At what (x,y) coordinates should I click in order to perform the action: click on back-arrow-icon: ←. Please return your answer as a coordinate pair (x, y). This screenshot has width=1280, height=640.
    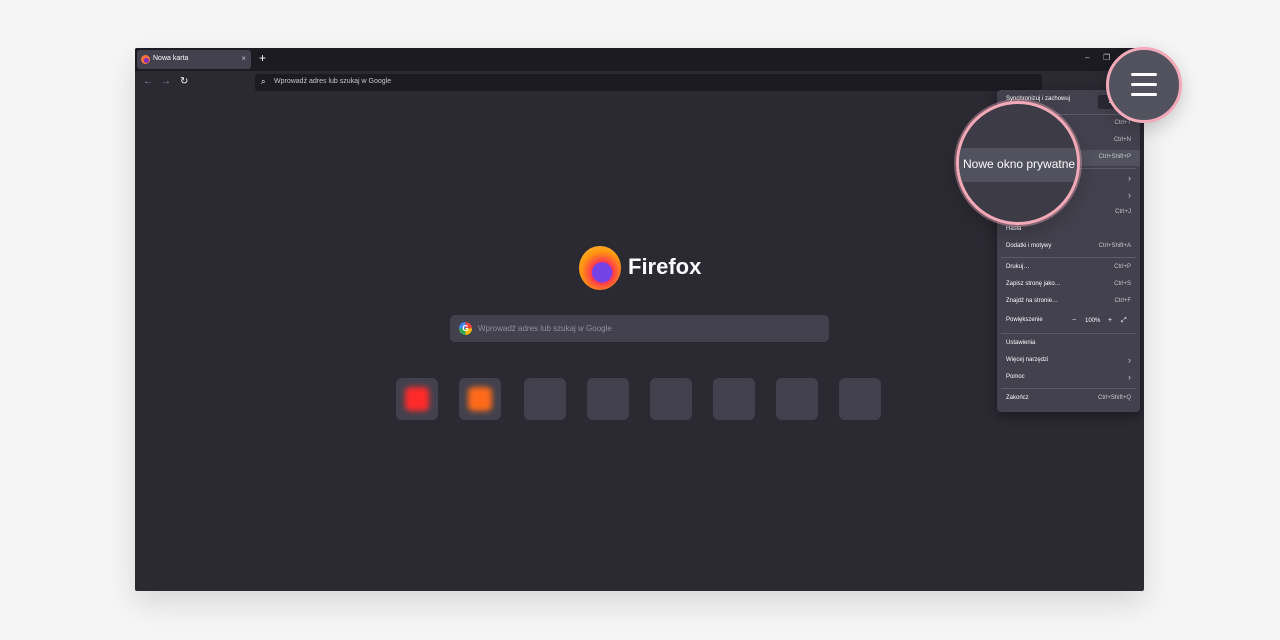
    Looking at the image, I should click on (148, 82).